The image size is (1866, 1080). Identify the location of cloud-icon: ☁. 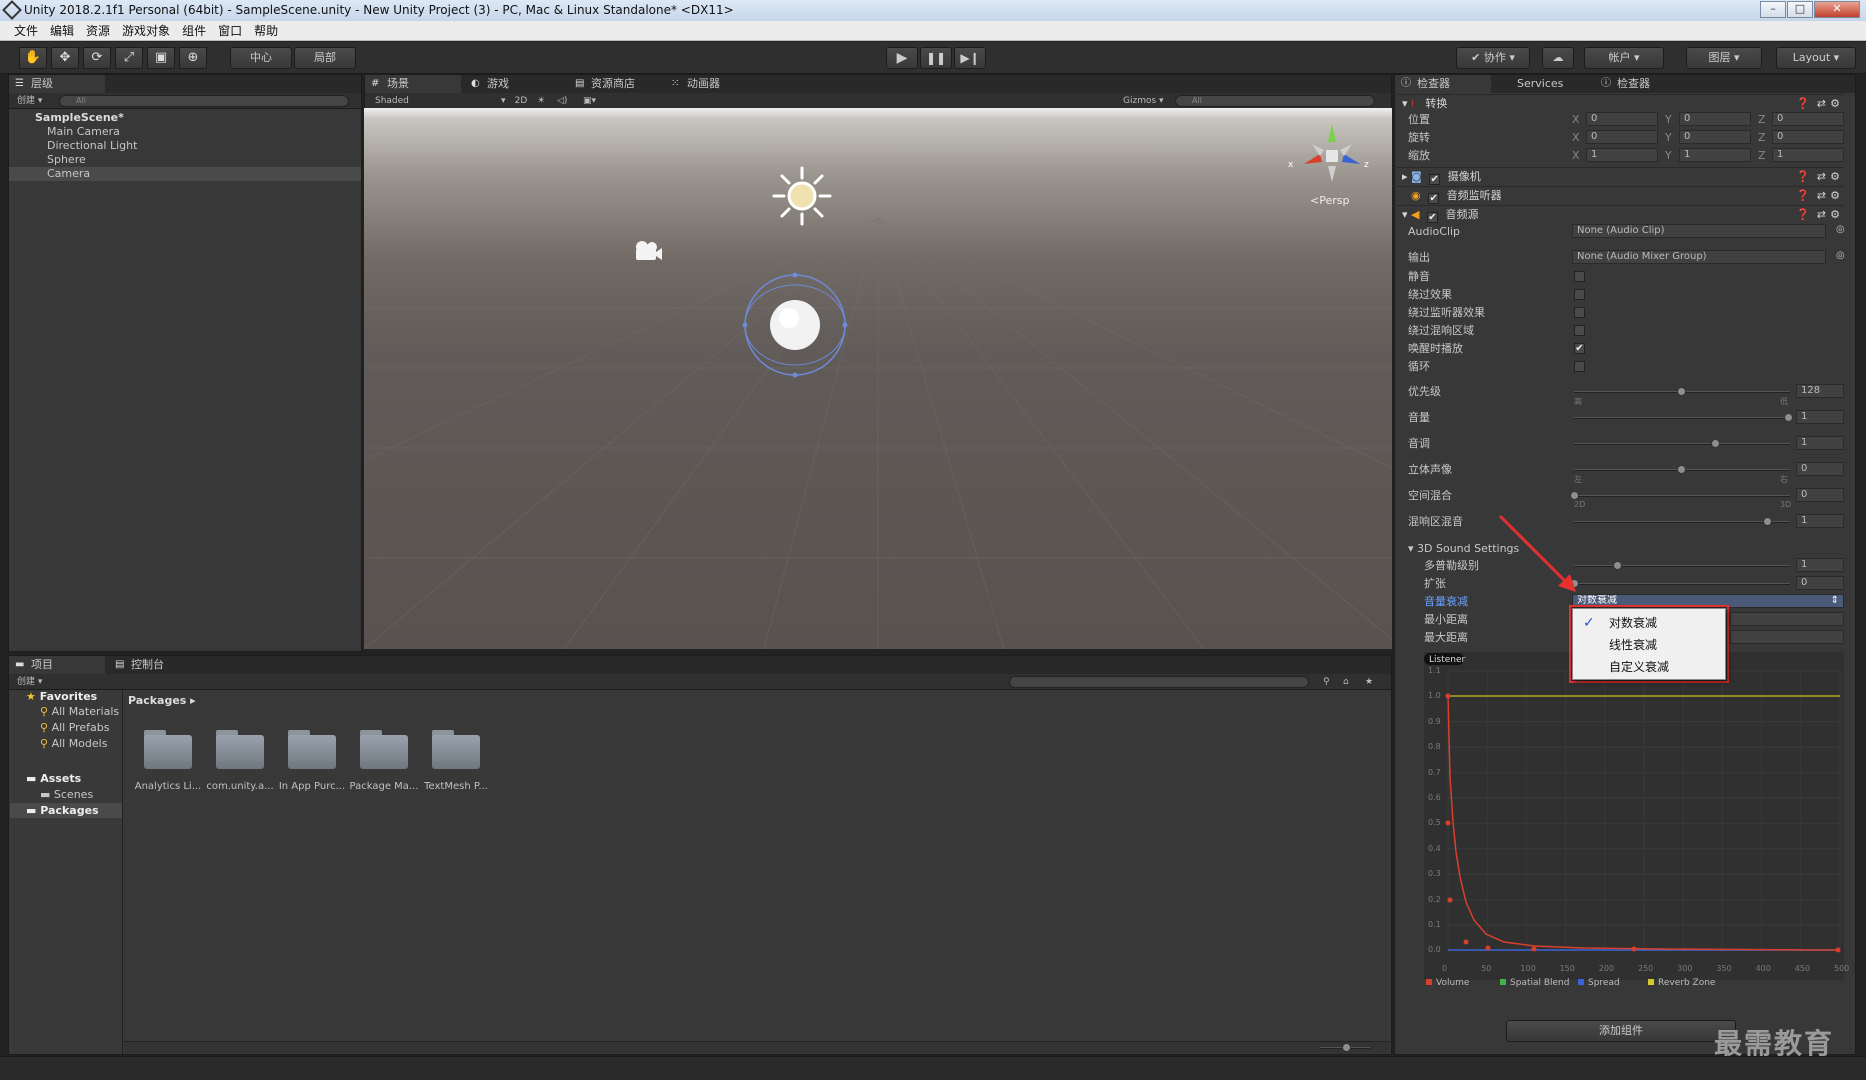
(1558, 58).